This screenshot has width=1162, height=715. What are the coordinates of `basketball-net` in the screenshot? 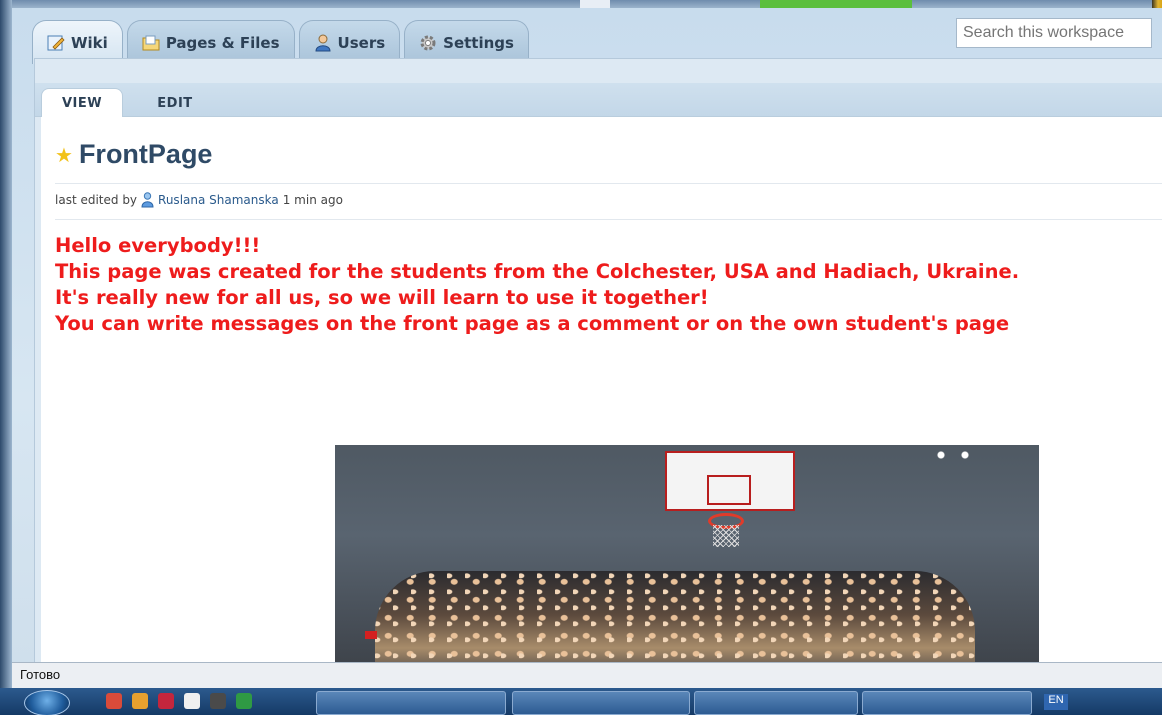 It's located at (726, 536).